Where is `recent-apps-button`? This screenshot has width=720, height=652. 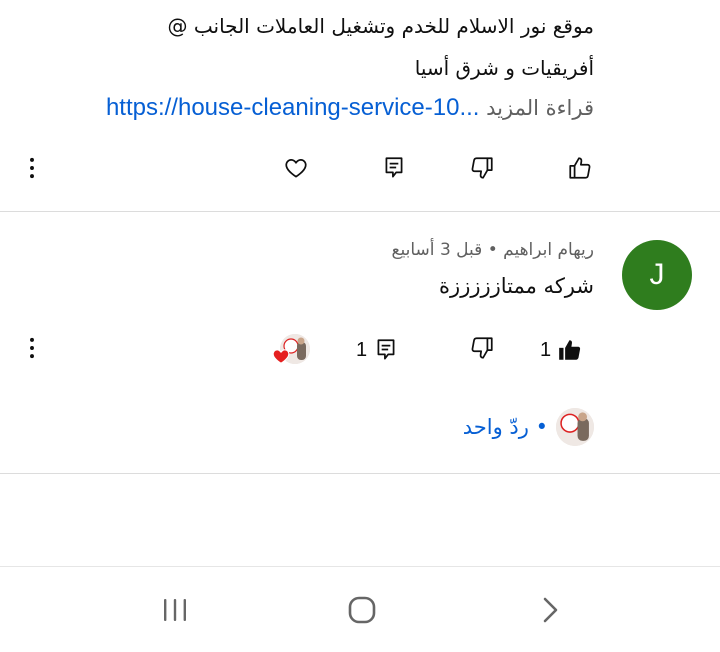 recent-apps-button is located at coordinates (175, 610).